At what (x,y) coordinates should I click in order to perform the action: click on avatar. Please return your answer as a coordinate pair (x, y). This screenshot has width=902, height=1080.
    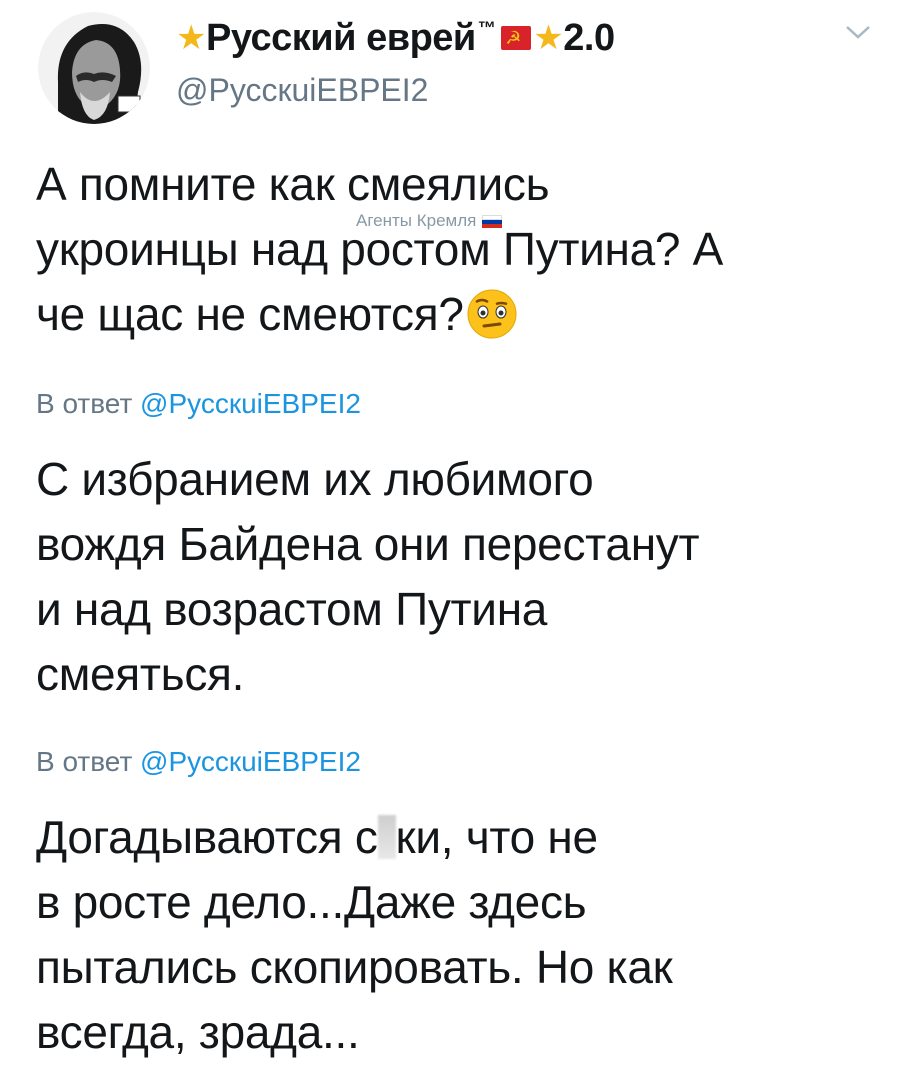
    Looking at the image, I should click on (94, 68).